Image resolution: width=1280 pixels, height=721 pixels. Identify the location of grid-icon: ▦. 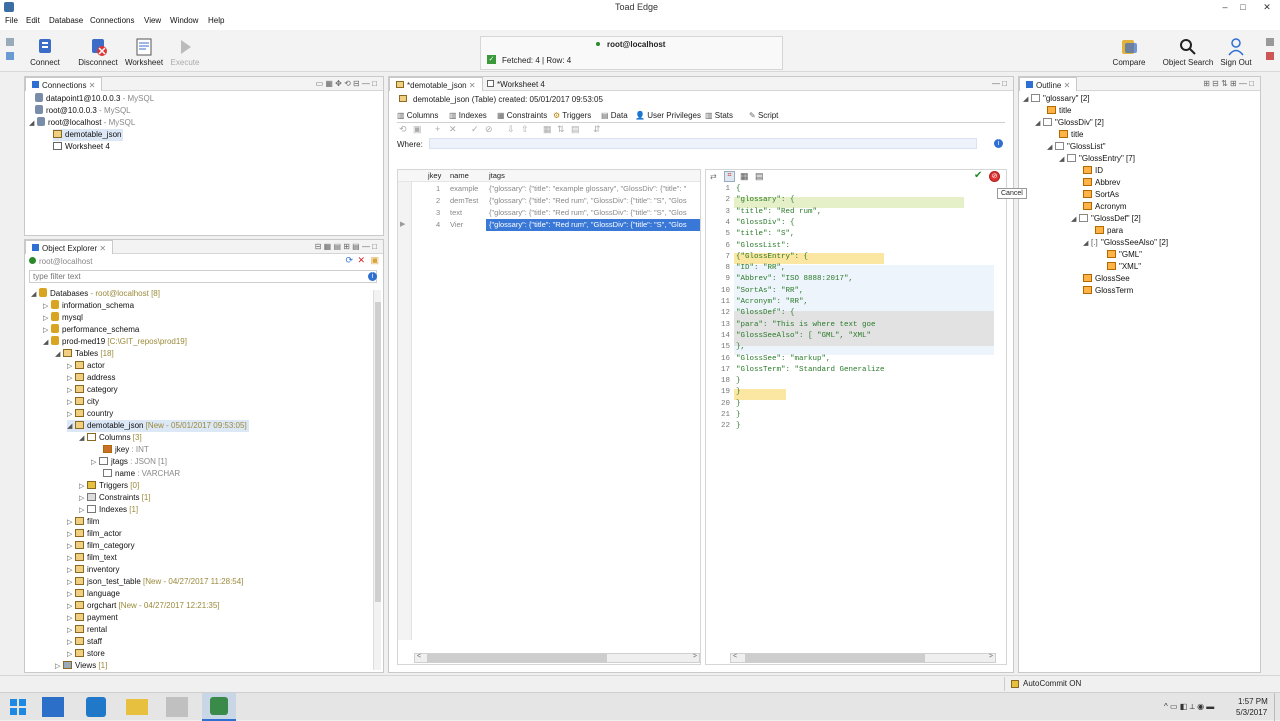
(547, 129).